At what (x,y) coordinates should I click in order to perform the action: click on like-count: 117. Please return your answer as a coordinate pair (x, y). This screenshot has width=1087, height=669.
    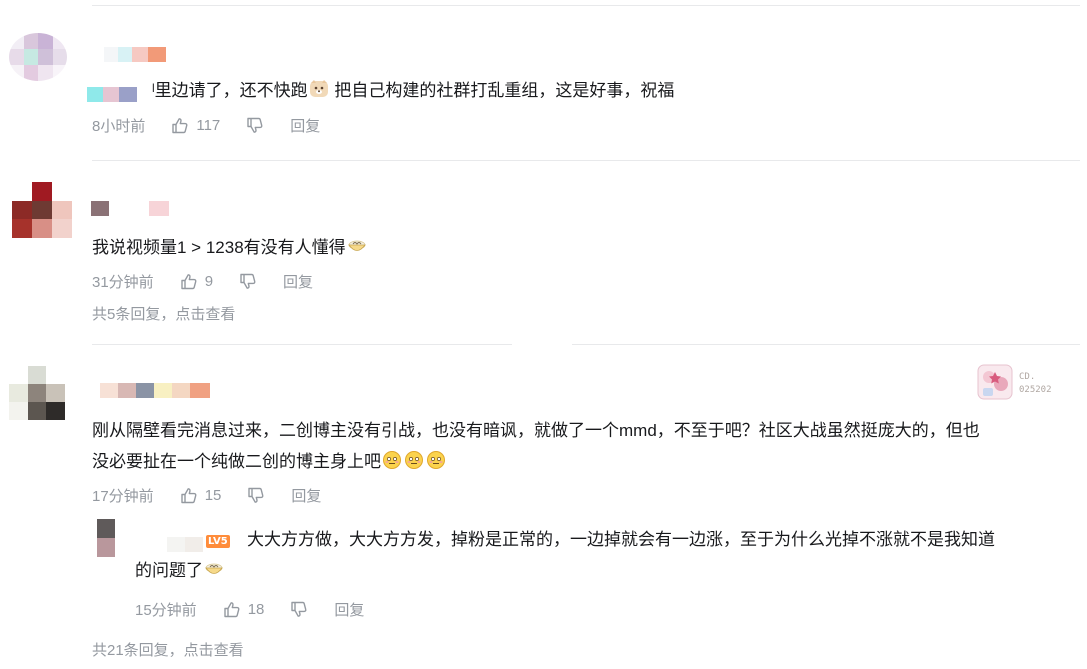
    Looking at the image, I should click on (208, 125).